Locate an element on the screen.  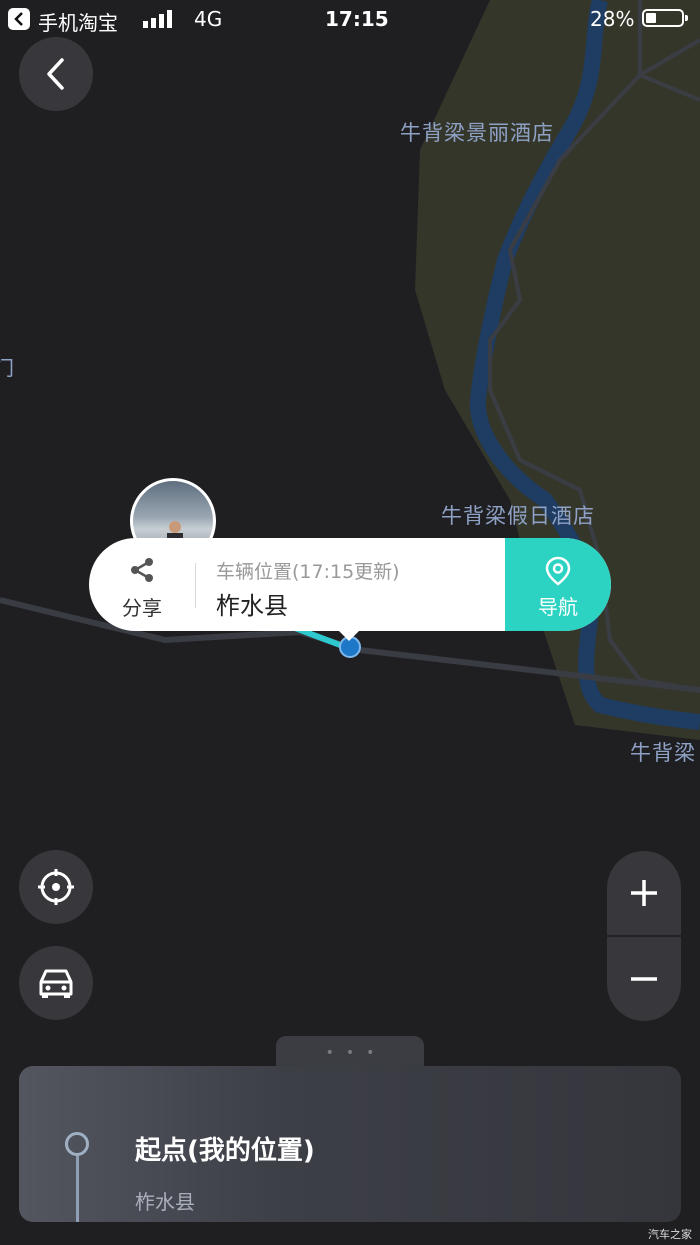
poi-label-hotel-2: 牛背梁假日酒店 is located at coordinates (518, 515).